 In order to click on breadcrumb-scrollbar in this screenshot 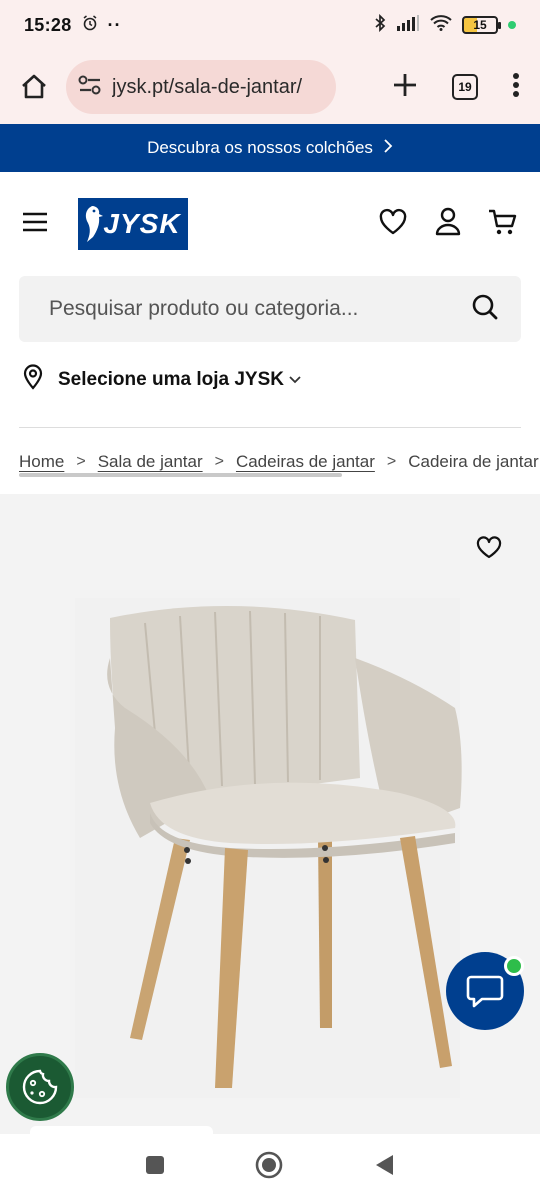, I will do `click(180, 475)`.